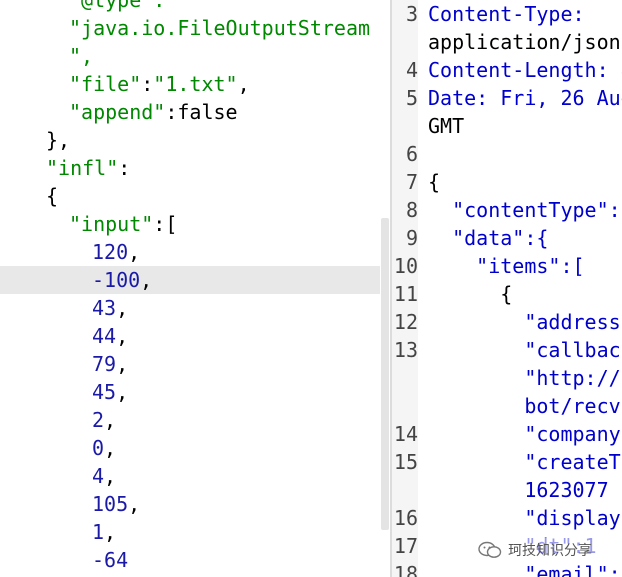 This screenshot has width=622, height=577. What do you see at coordinates (524, 378) in the screenshot?
I see `code-text: "http://` at bounding box center [524, 378].